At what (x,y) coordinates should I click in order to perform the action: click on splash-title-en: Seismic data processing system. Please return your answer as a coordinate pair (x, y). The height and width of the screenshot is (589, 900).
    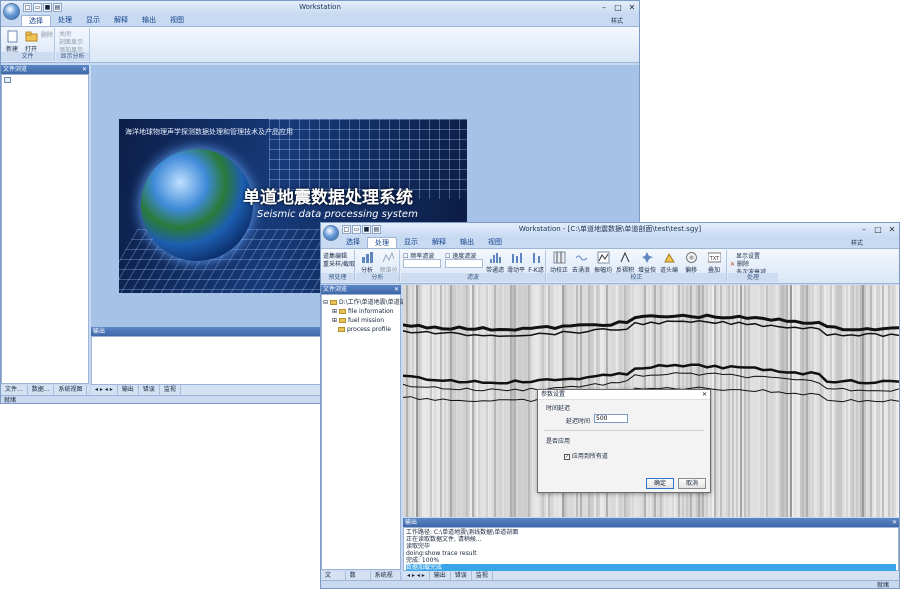
    Looking at the image, I should click on (337, 214).